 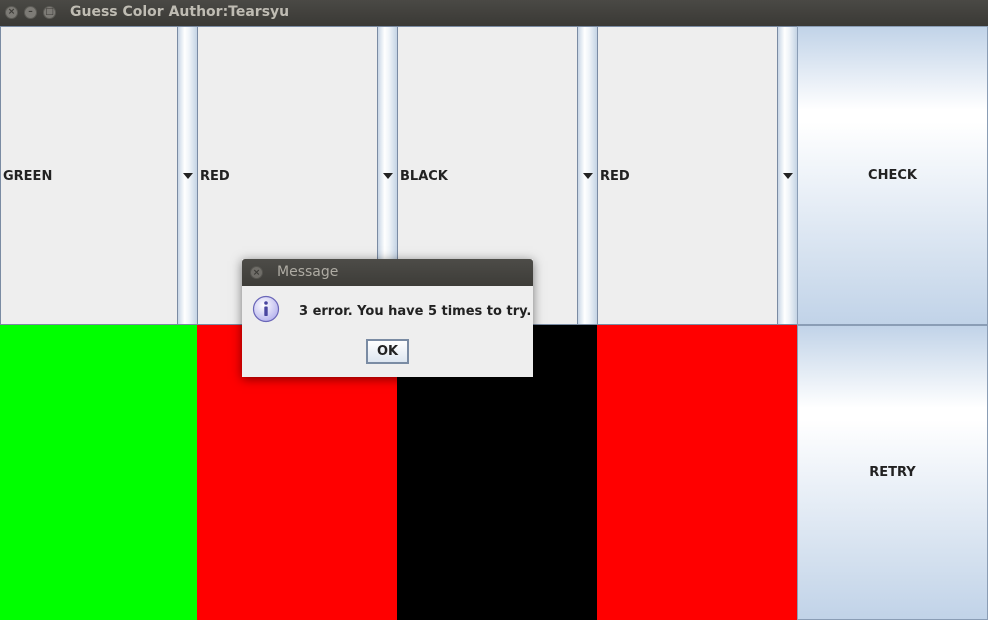 I want to click on dialog-close-button: ×, so click(x=256, y=272).